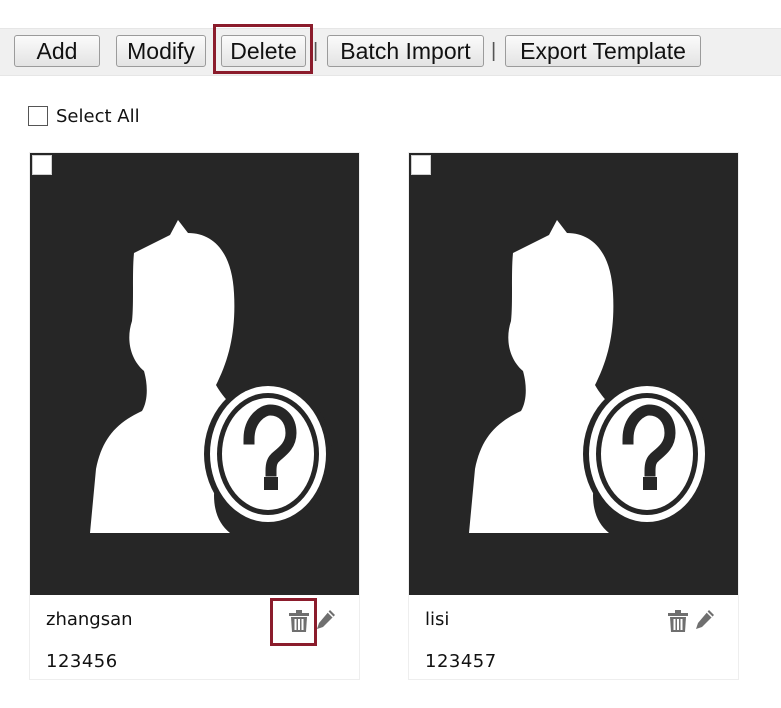 The height and width of the screenshot is (708, 781). Describe the element at coordinates (89, 619) in the screenshot. I see `person-name: zhangsan` at that location.